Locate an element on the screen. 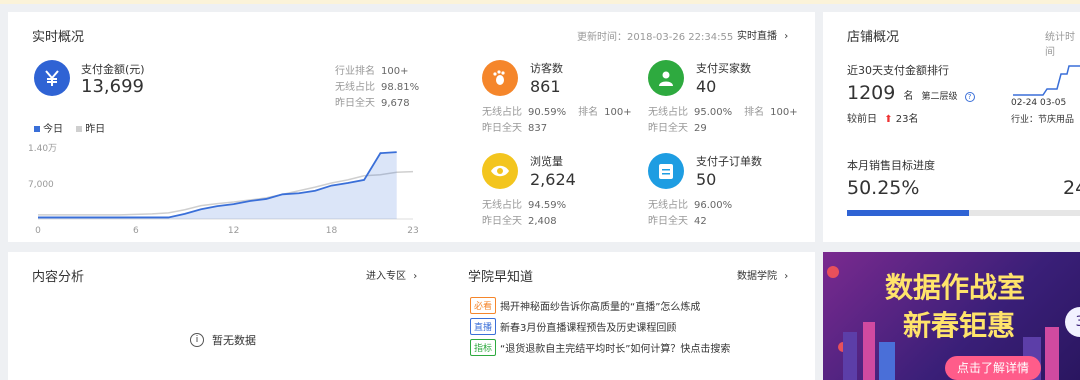 This screenshot has height=380, width=1080. x-tick-label: 12 is located at coordinates (233, 231).